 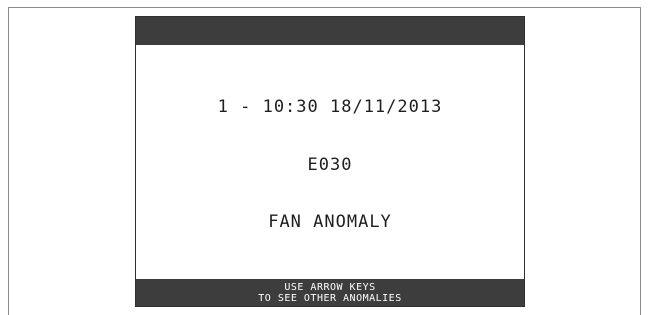 I want to click on outer-frame-top-border, so click(x=324, y=7).